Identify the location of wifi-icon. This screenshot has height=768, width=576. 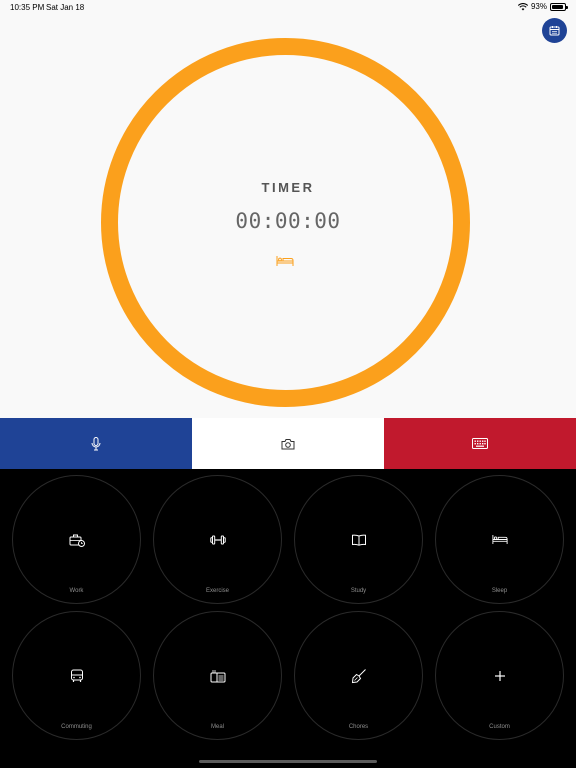
(522, 6).